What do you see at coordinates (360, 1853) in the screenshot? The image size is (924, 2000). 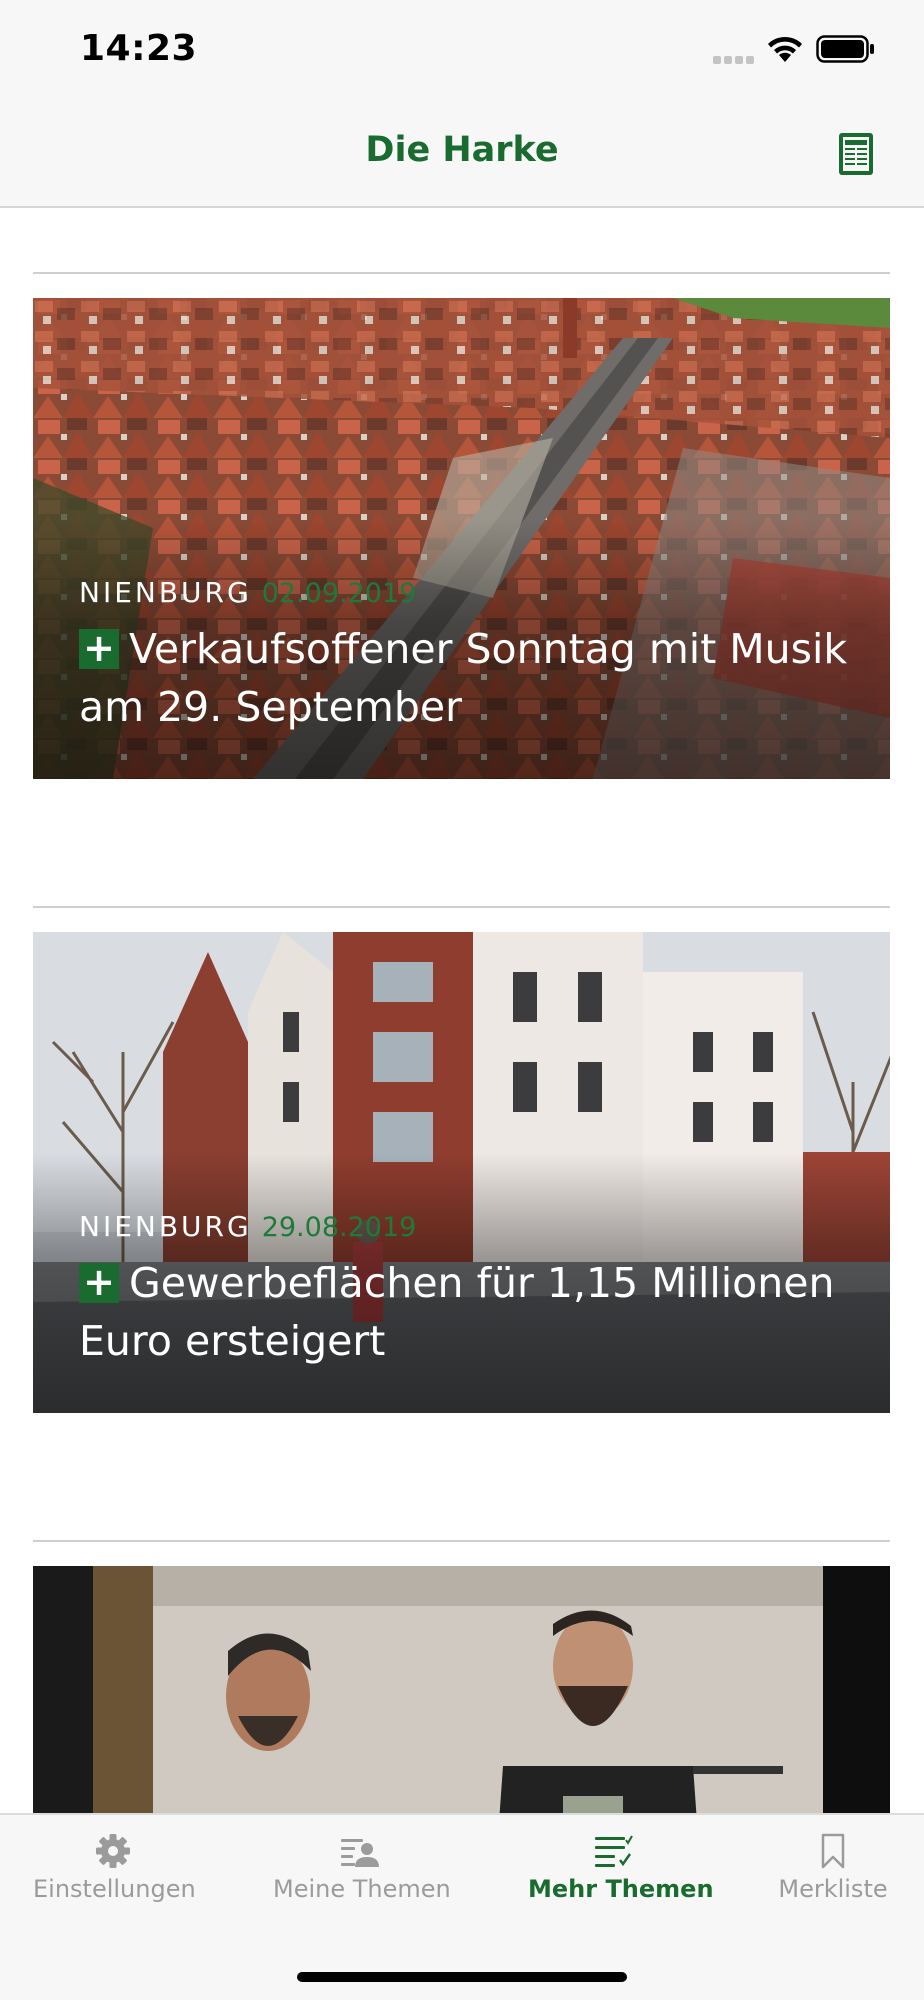 I see `user-list-icon` at bounding box center [360, 1853].